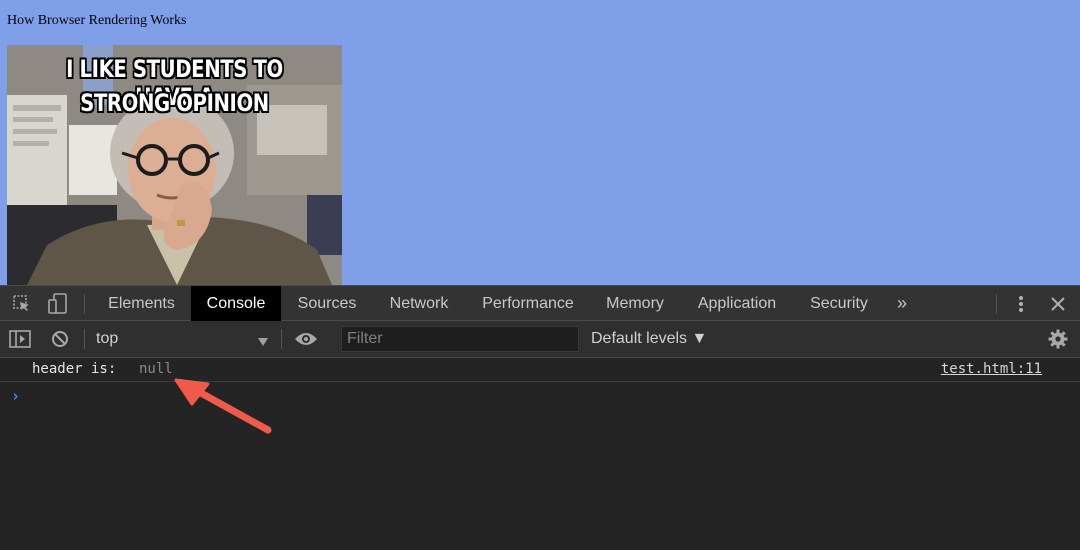 The image size is (1080, 550). Describe the element at coordinates (839, 303) in the screenshot. I see `tab-security: Security` at that location.